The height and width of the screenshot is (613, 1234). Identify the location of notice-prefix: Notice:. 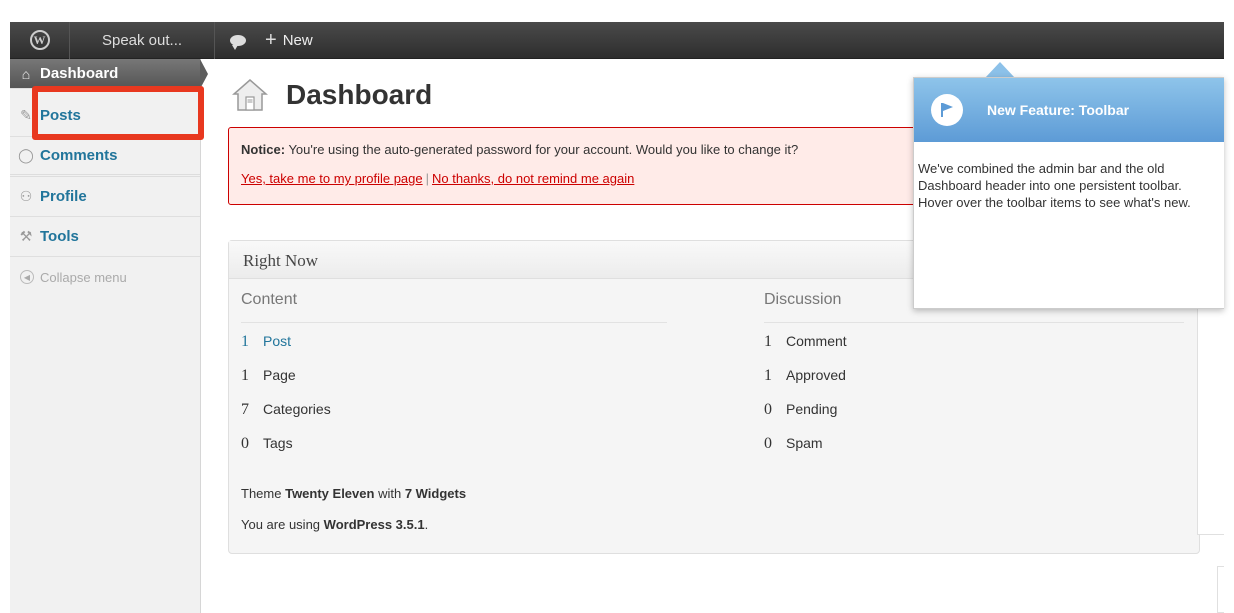
(263, 149).